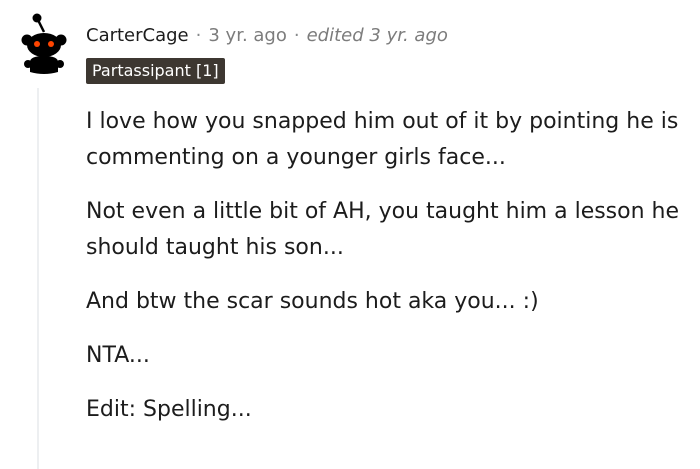 The image size is (700, 469). Describe the element at coordinates (377, 35) in the screenshot. I see `edited-label: edited 3 yr. ago` at that location.